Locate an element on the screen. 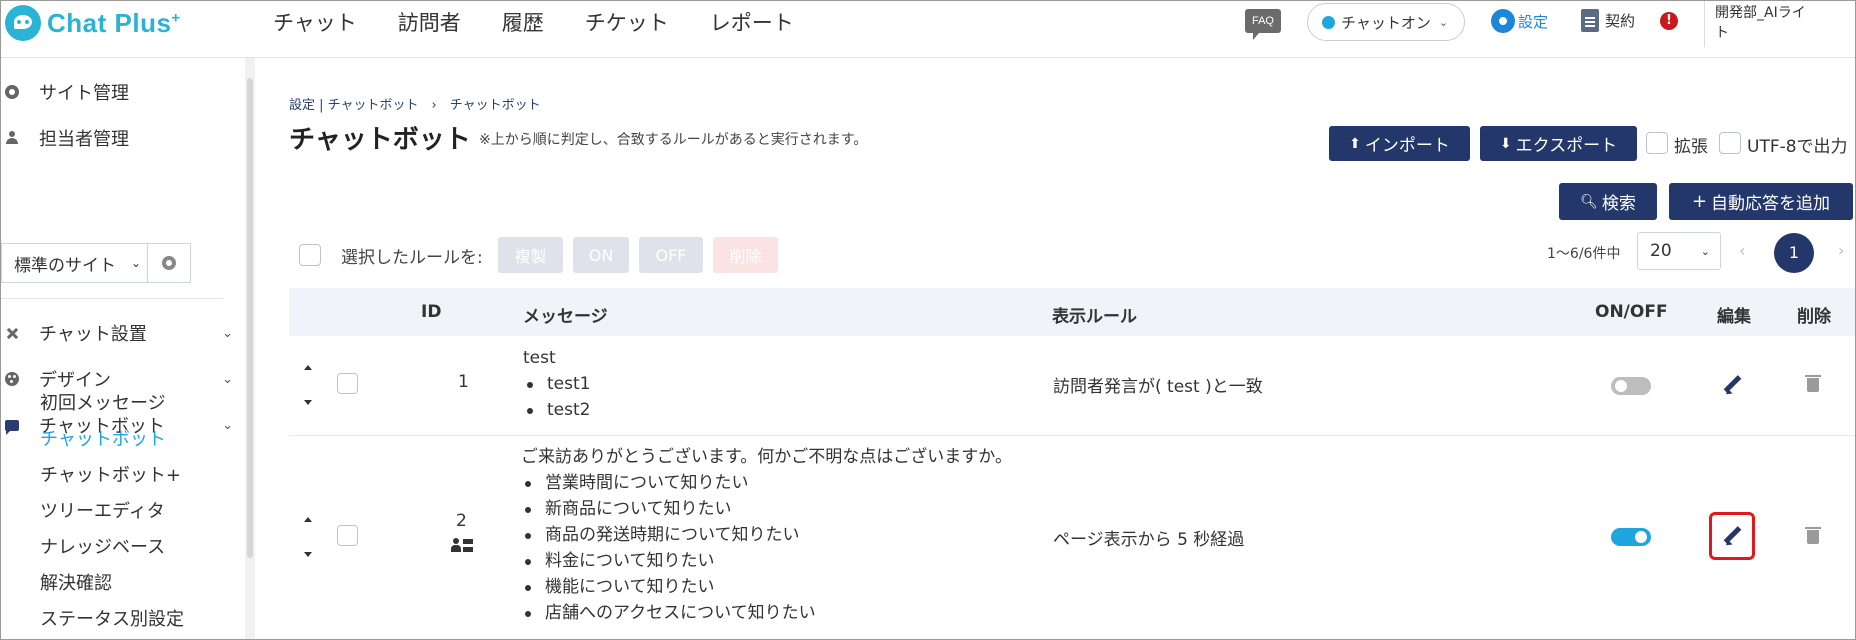 The image size is (1856, 640). page-title: チャットボット is located at coordinates (380, 140).